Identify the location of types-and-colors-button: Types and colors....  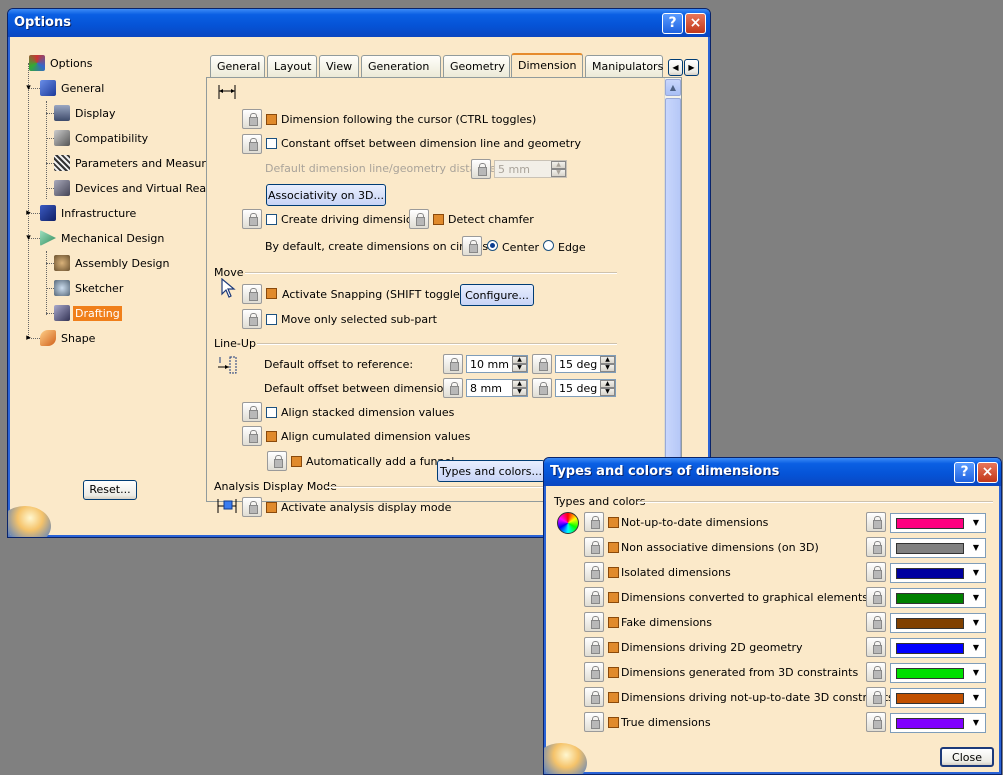
(491, 471).